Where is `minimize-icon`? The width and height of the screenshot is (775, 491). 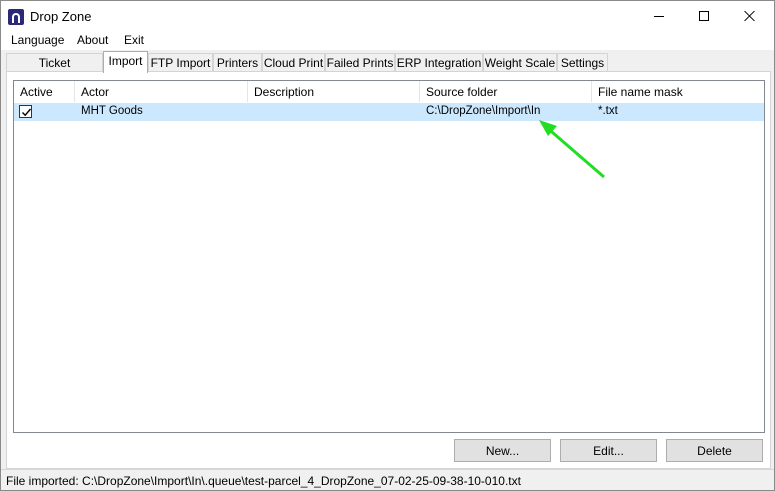
minimize-icon is located at coordinates (659, 16).